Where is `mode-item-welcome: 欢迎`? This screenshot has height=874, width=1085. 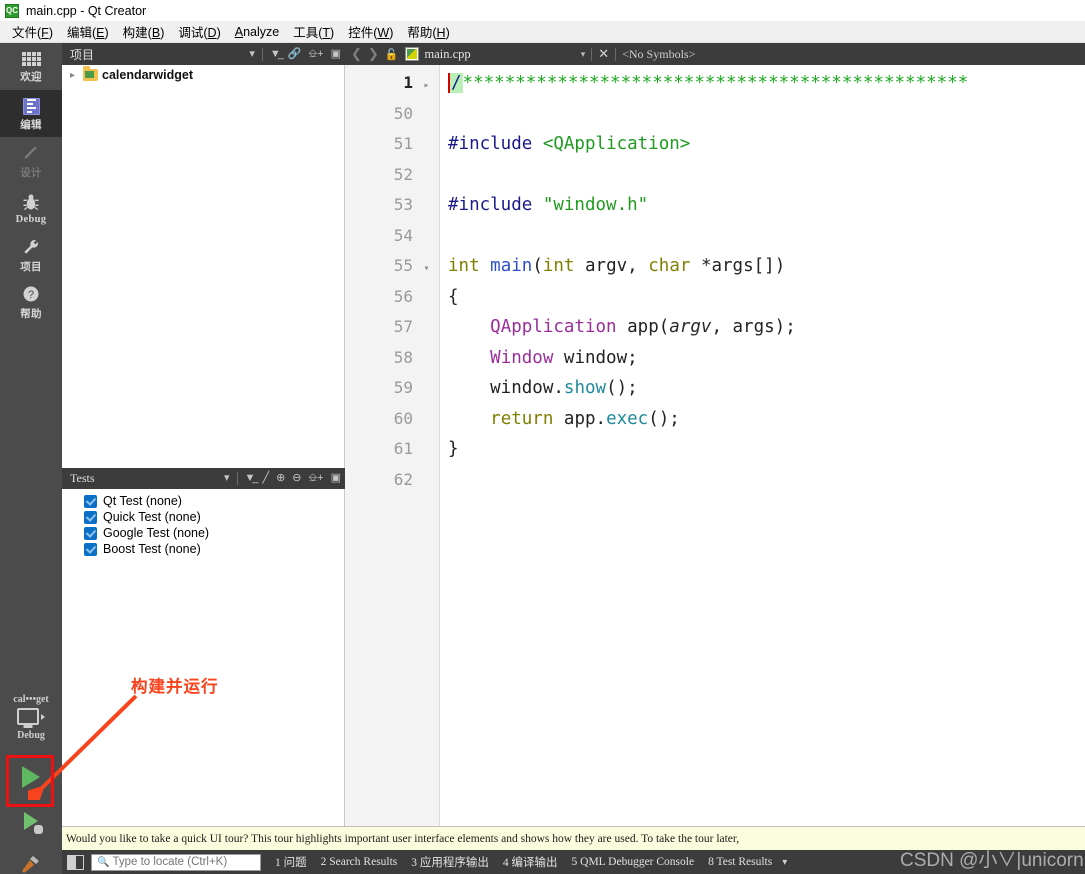 mode-item-welcome: 欢迎 is located at coordinates (31, 66).